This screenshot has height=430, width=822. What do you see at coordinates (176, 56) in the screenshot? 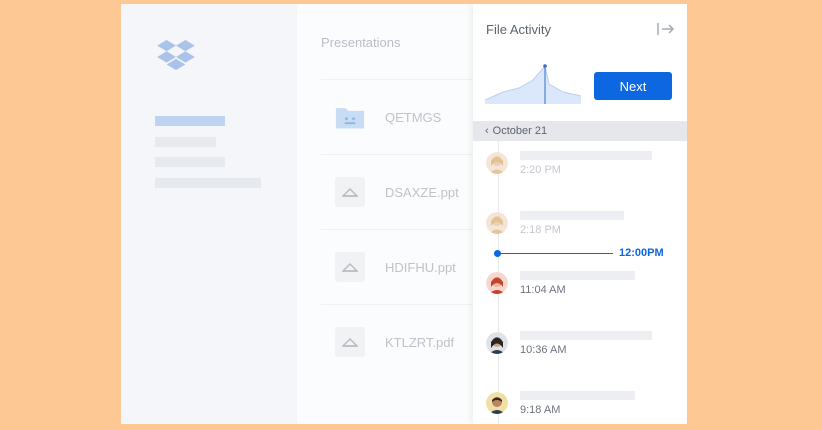
I see `dropbox-logo-icon` at bounding box center [176, 56].